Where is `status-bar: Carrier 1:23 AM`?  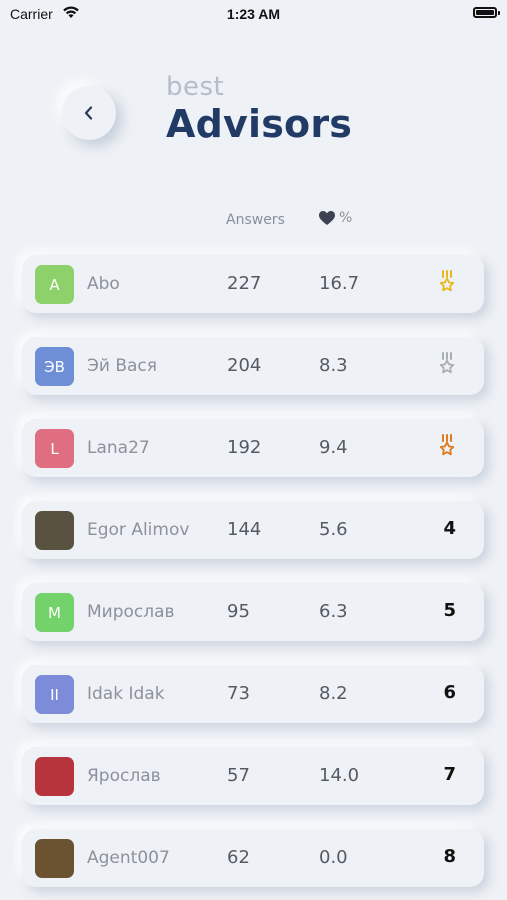 status-bar: Carrier 1:23 AM is located at coordinates (253, 14).